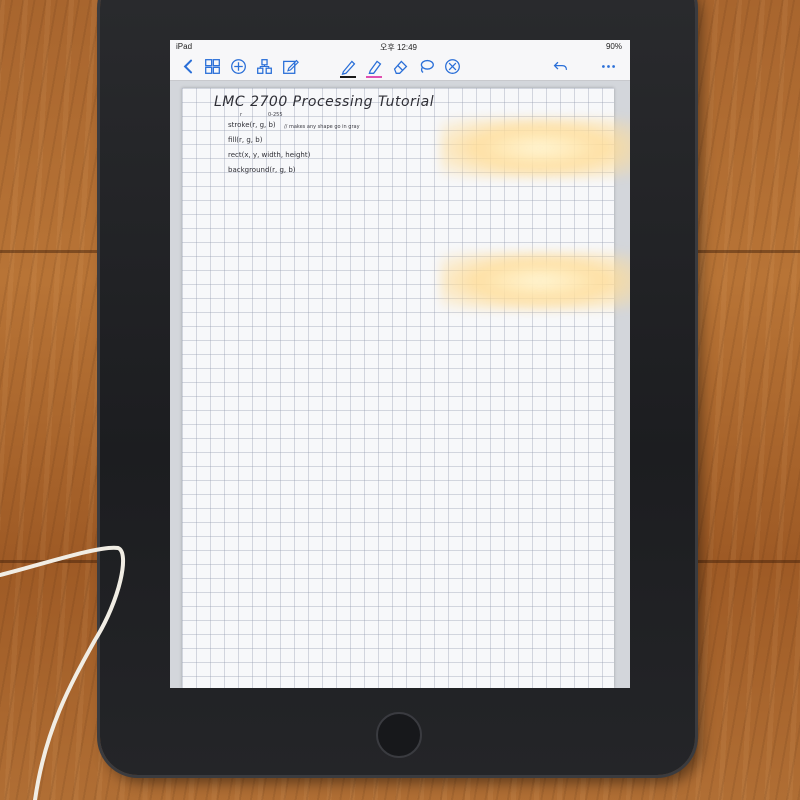 The width and height of the screenshot is (800, 800). Describe the element at coordinates (426, 66) in the screenshot. I see `lasso-icon` at that location.